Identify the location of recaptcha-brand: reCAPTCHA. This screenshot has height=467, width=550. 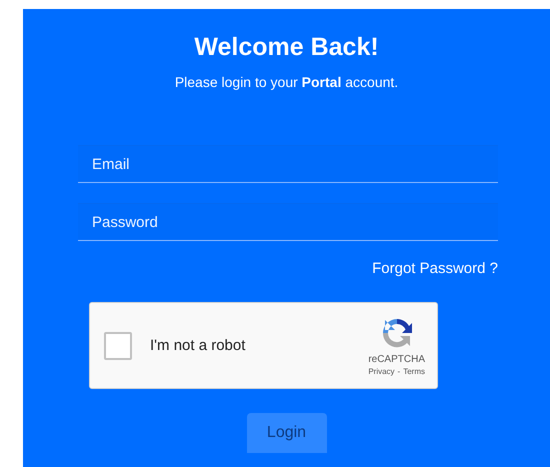
(396, 359).